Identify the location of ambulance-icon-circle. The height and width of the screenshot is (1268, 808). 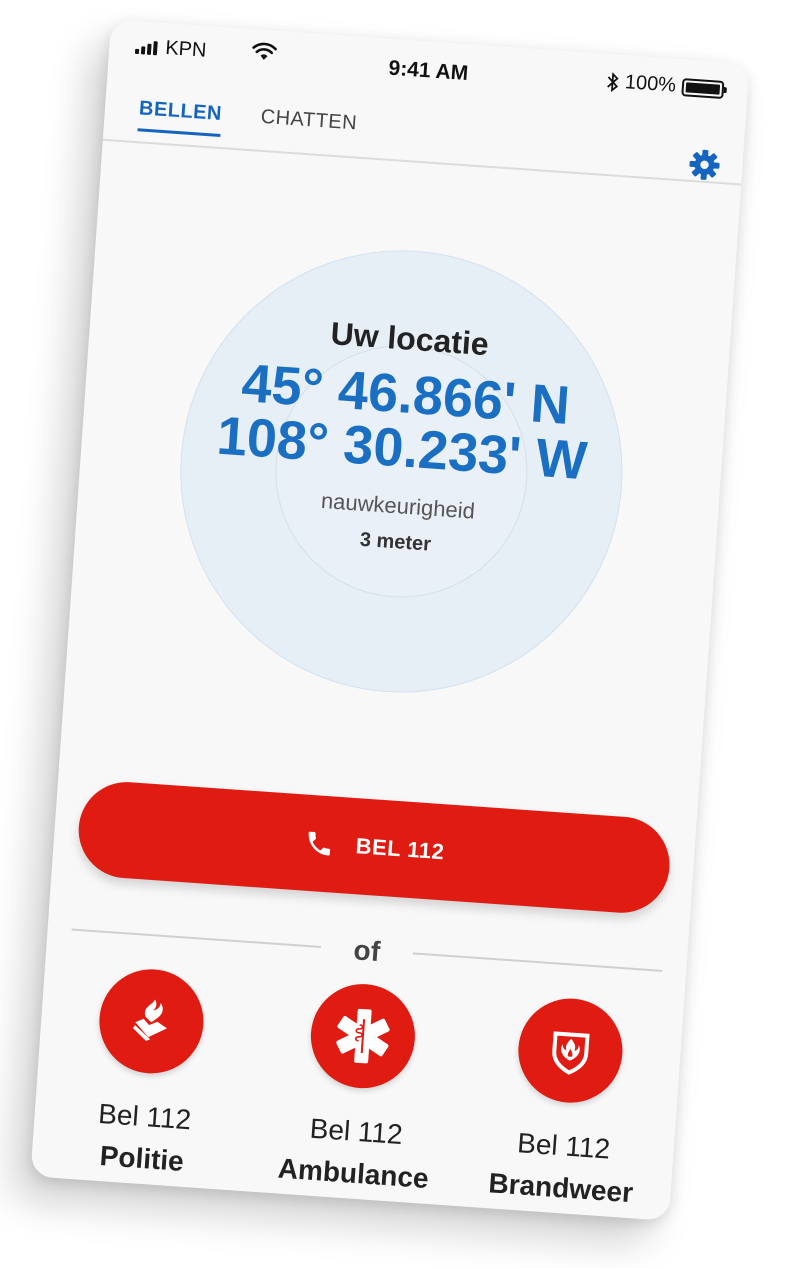
(363, 1036).